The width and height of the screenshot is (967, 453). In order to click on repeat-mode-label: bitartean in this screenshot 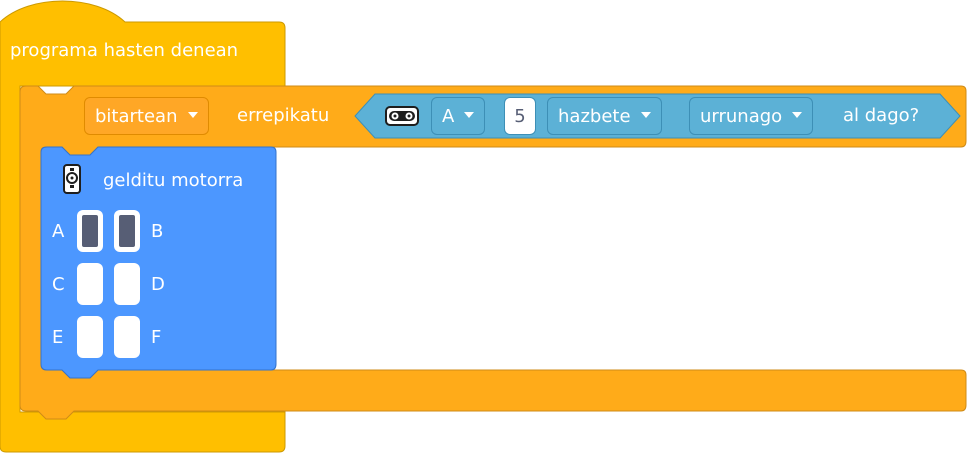, I will do `click(136, 116)`.